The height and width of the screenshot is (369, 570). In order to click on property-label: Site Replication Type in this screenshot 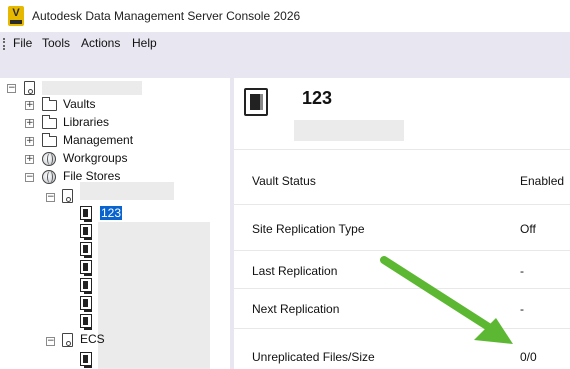, I will do `click(308, 229)`.